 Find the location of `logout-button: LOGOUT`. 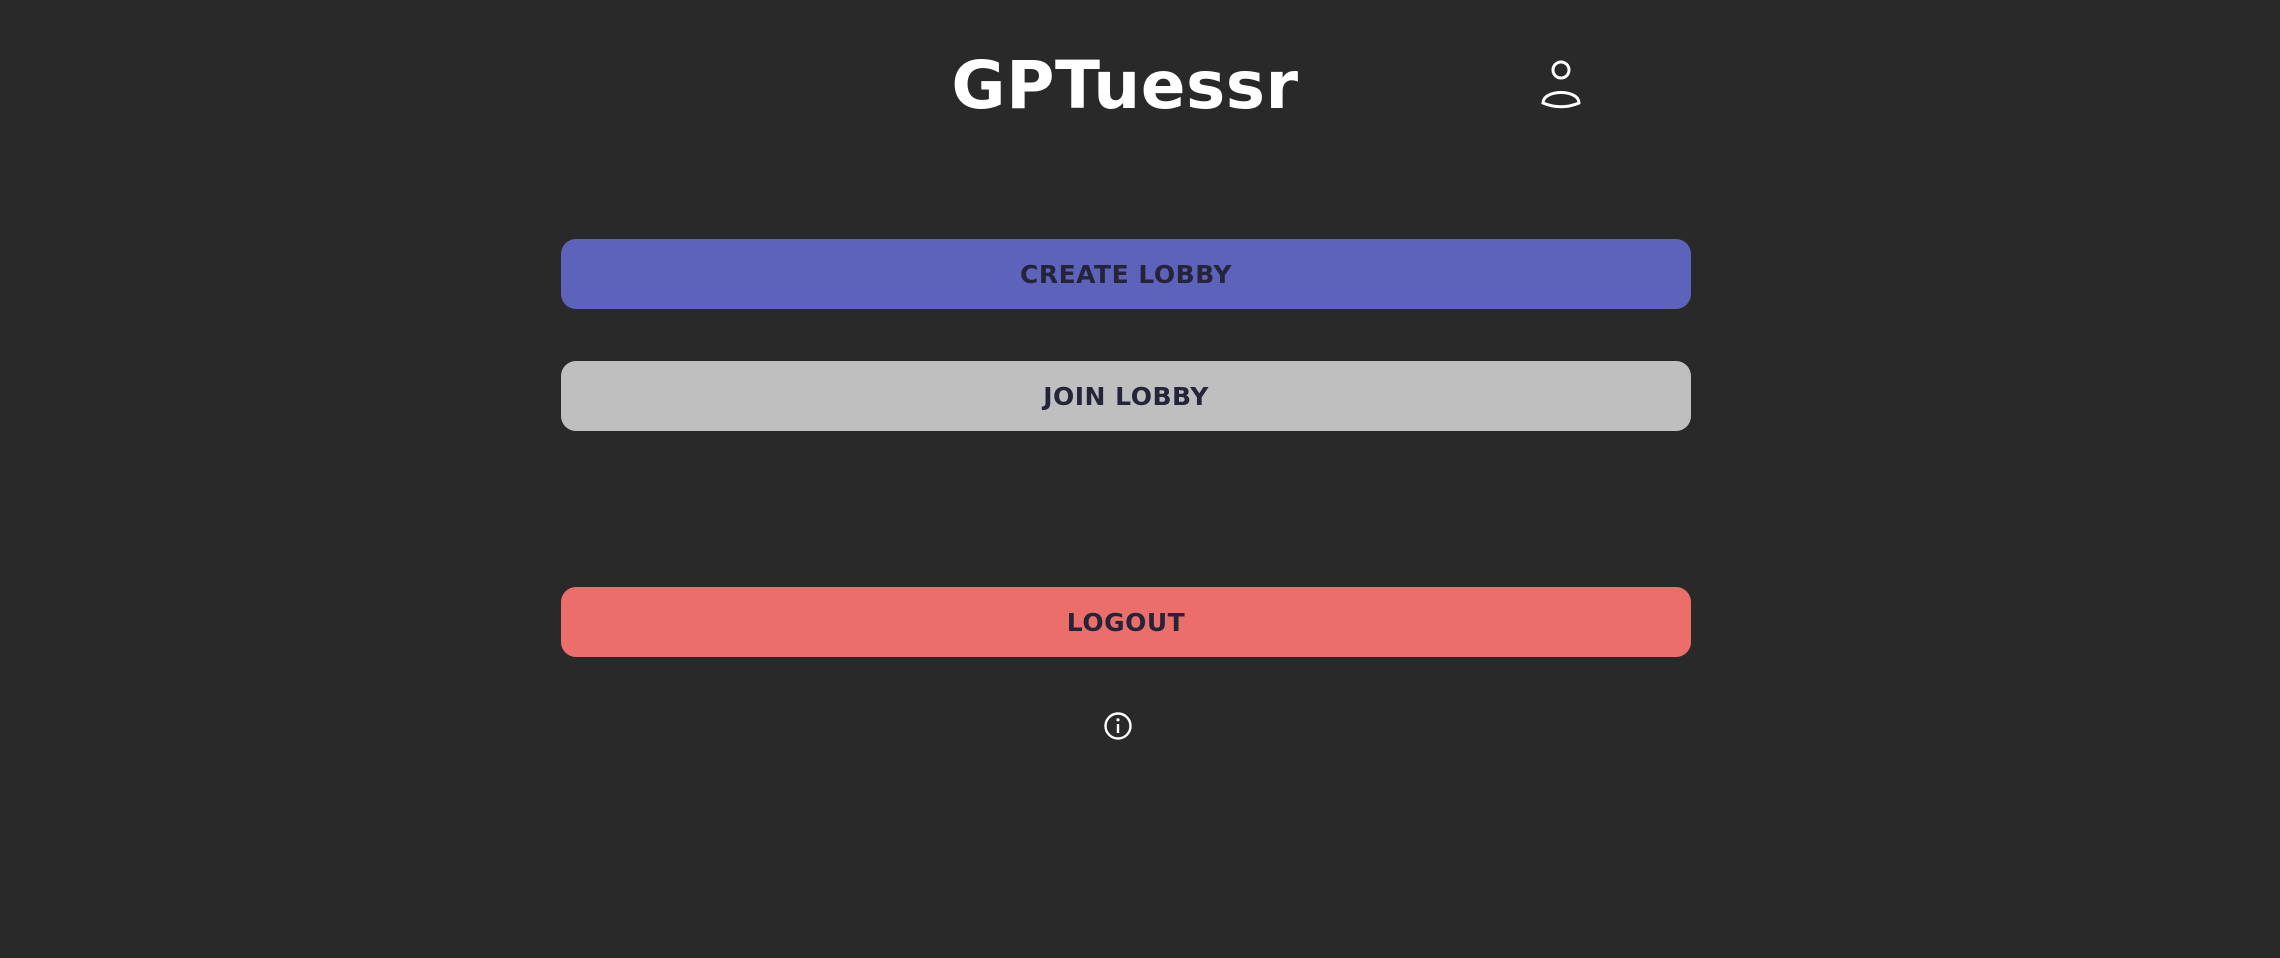

logout-button: LOGOUT is located at coordinates (1126, 622).